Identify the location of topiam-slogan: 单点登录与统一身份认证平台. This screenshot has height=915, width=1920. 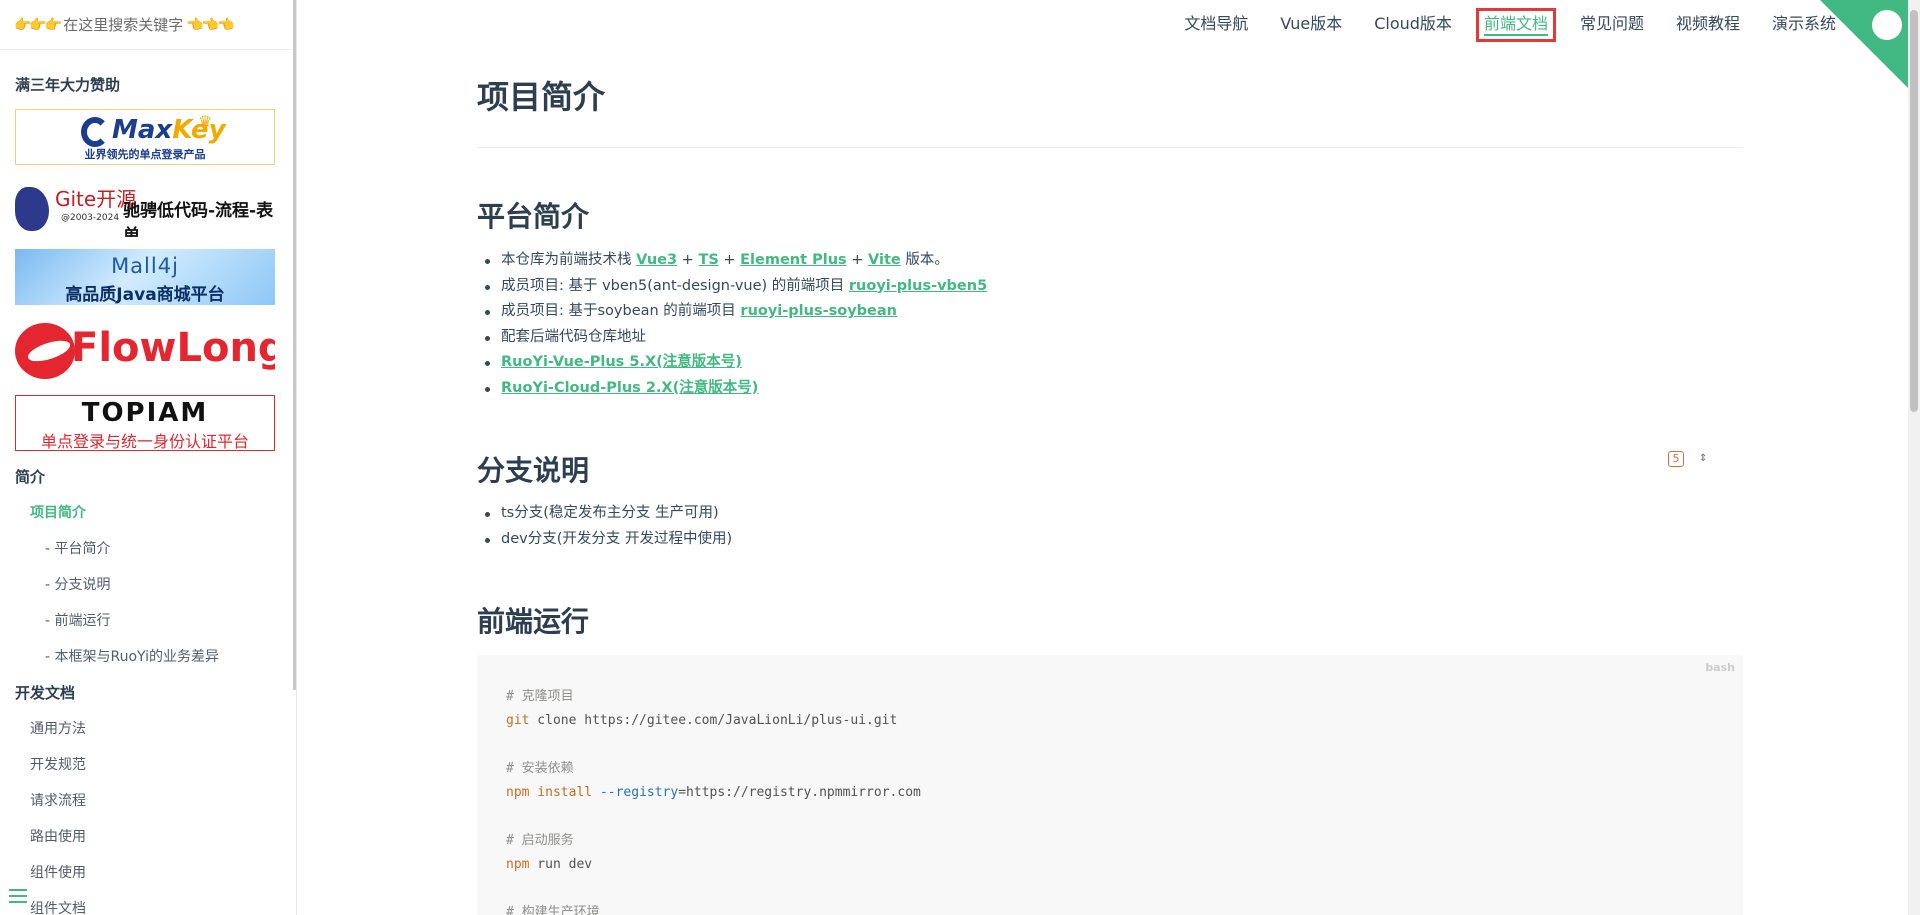
(144, 441).